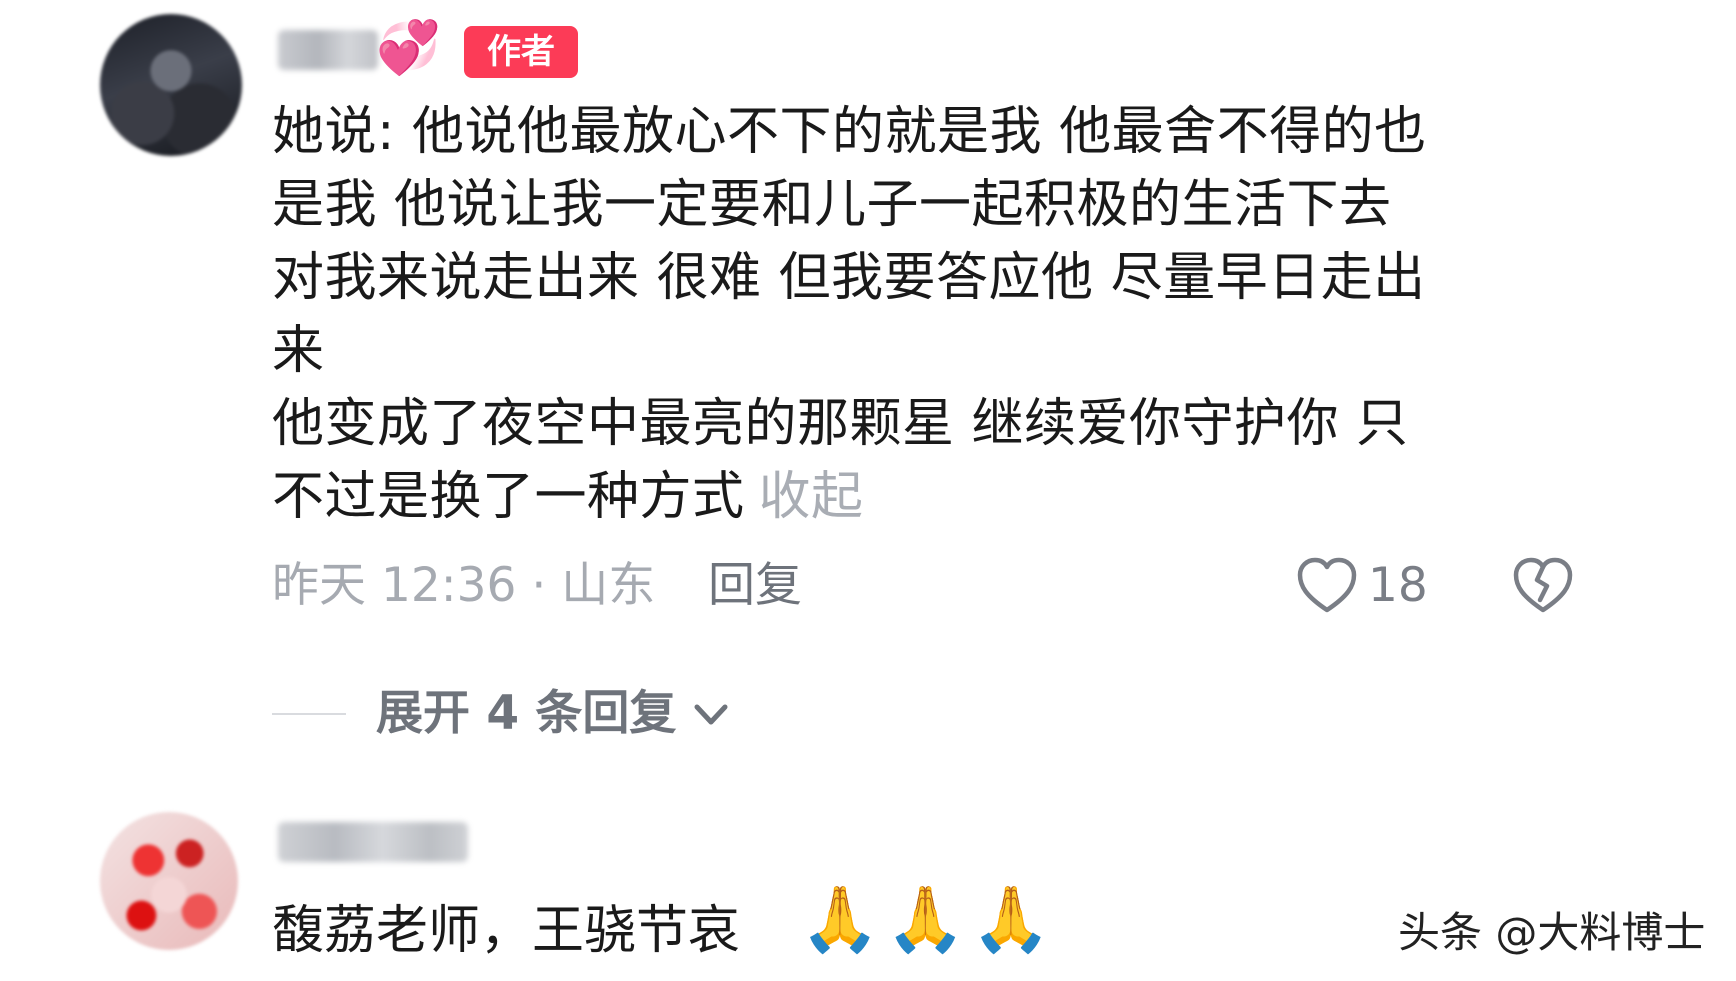  I want to click on like-count: 18, so click(1398, 585).